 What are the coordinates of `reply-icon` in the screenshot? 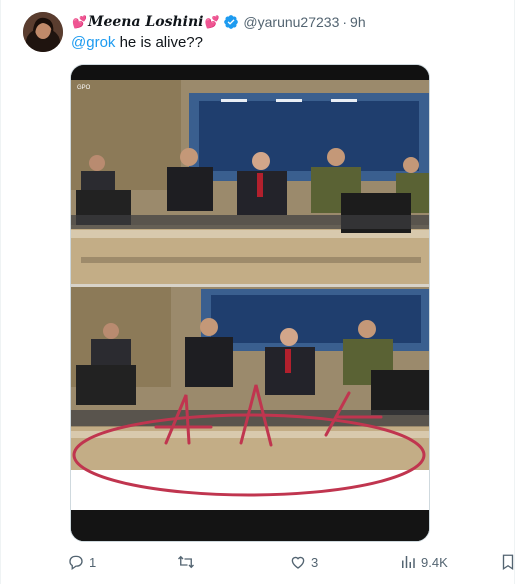 It's located at (76, 563).